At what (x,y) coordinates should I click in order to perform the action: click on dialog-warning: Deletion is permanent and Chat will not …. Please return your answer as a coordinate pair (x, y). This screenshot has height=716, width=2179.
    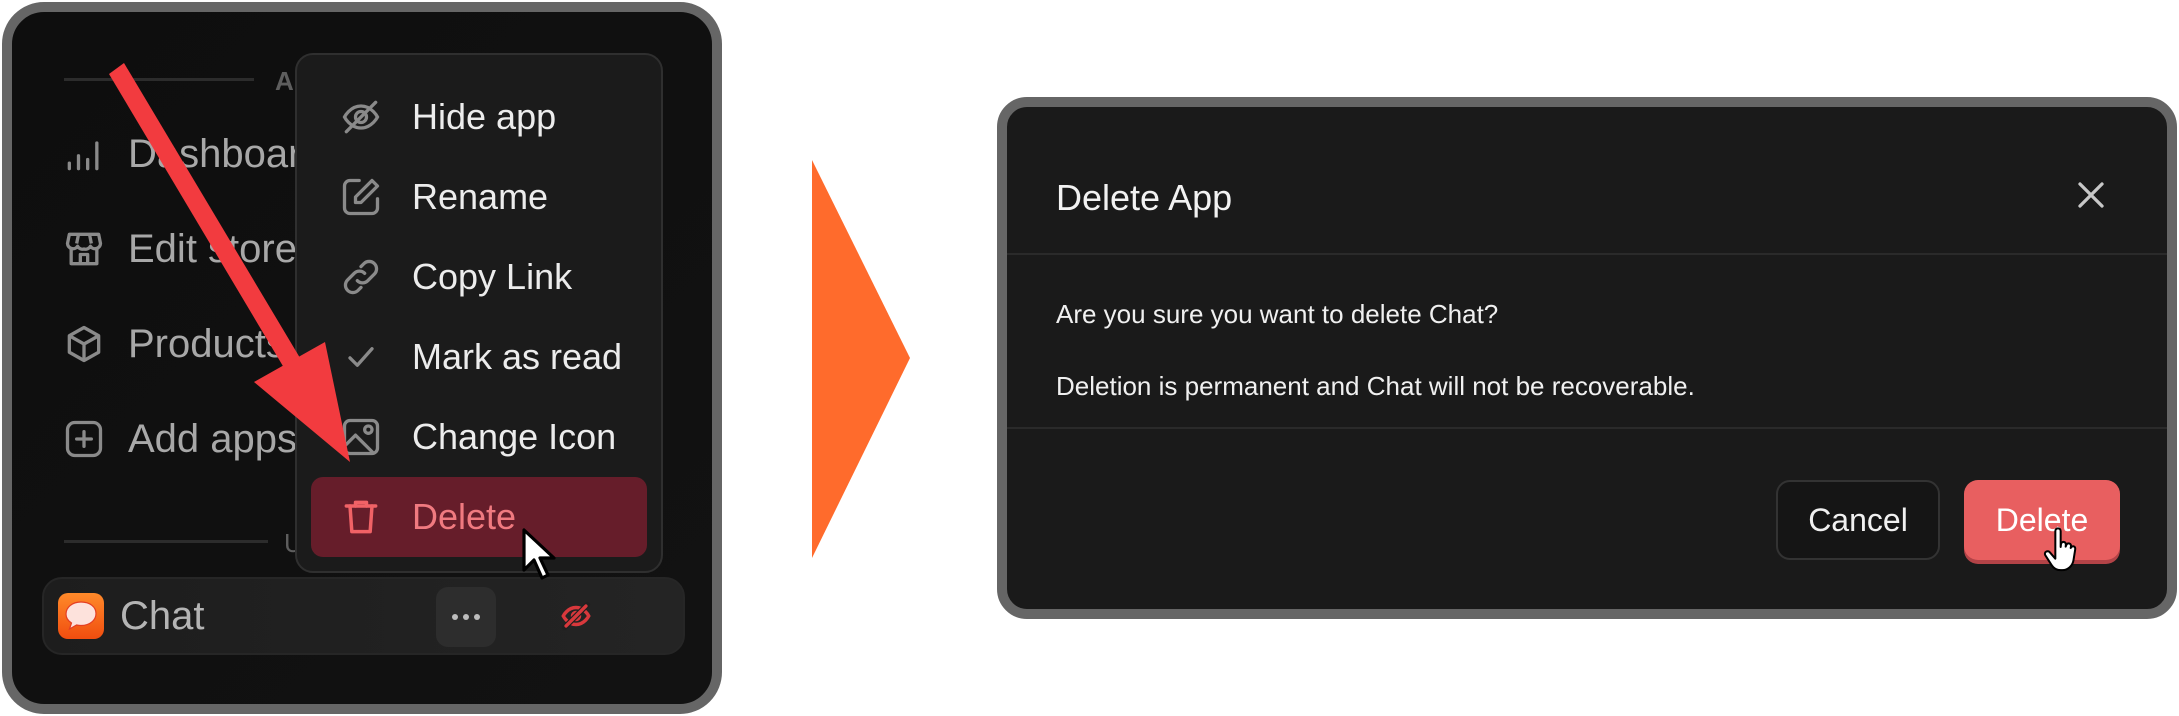
    Looking at the image, I should click on (1375, 386).